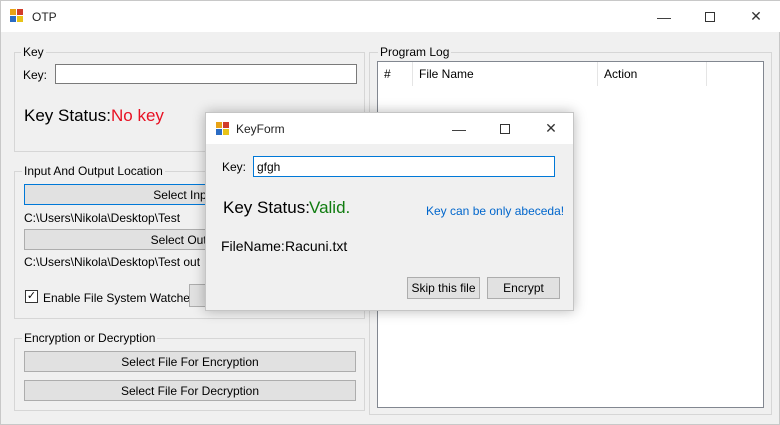  Describe the element at coordinates (118, 298) in the screenshot. I see `watcher-label: Enable File System Watcher` at that location.